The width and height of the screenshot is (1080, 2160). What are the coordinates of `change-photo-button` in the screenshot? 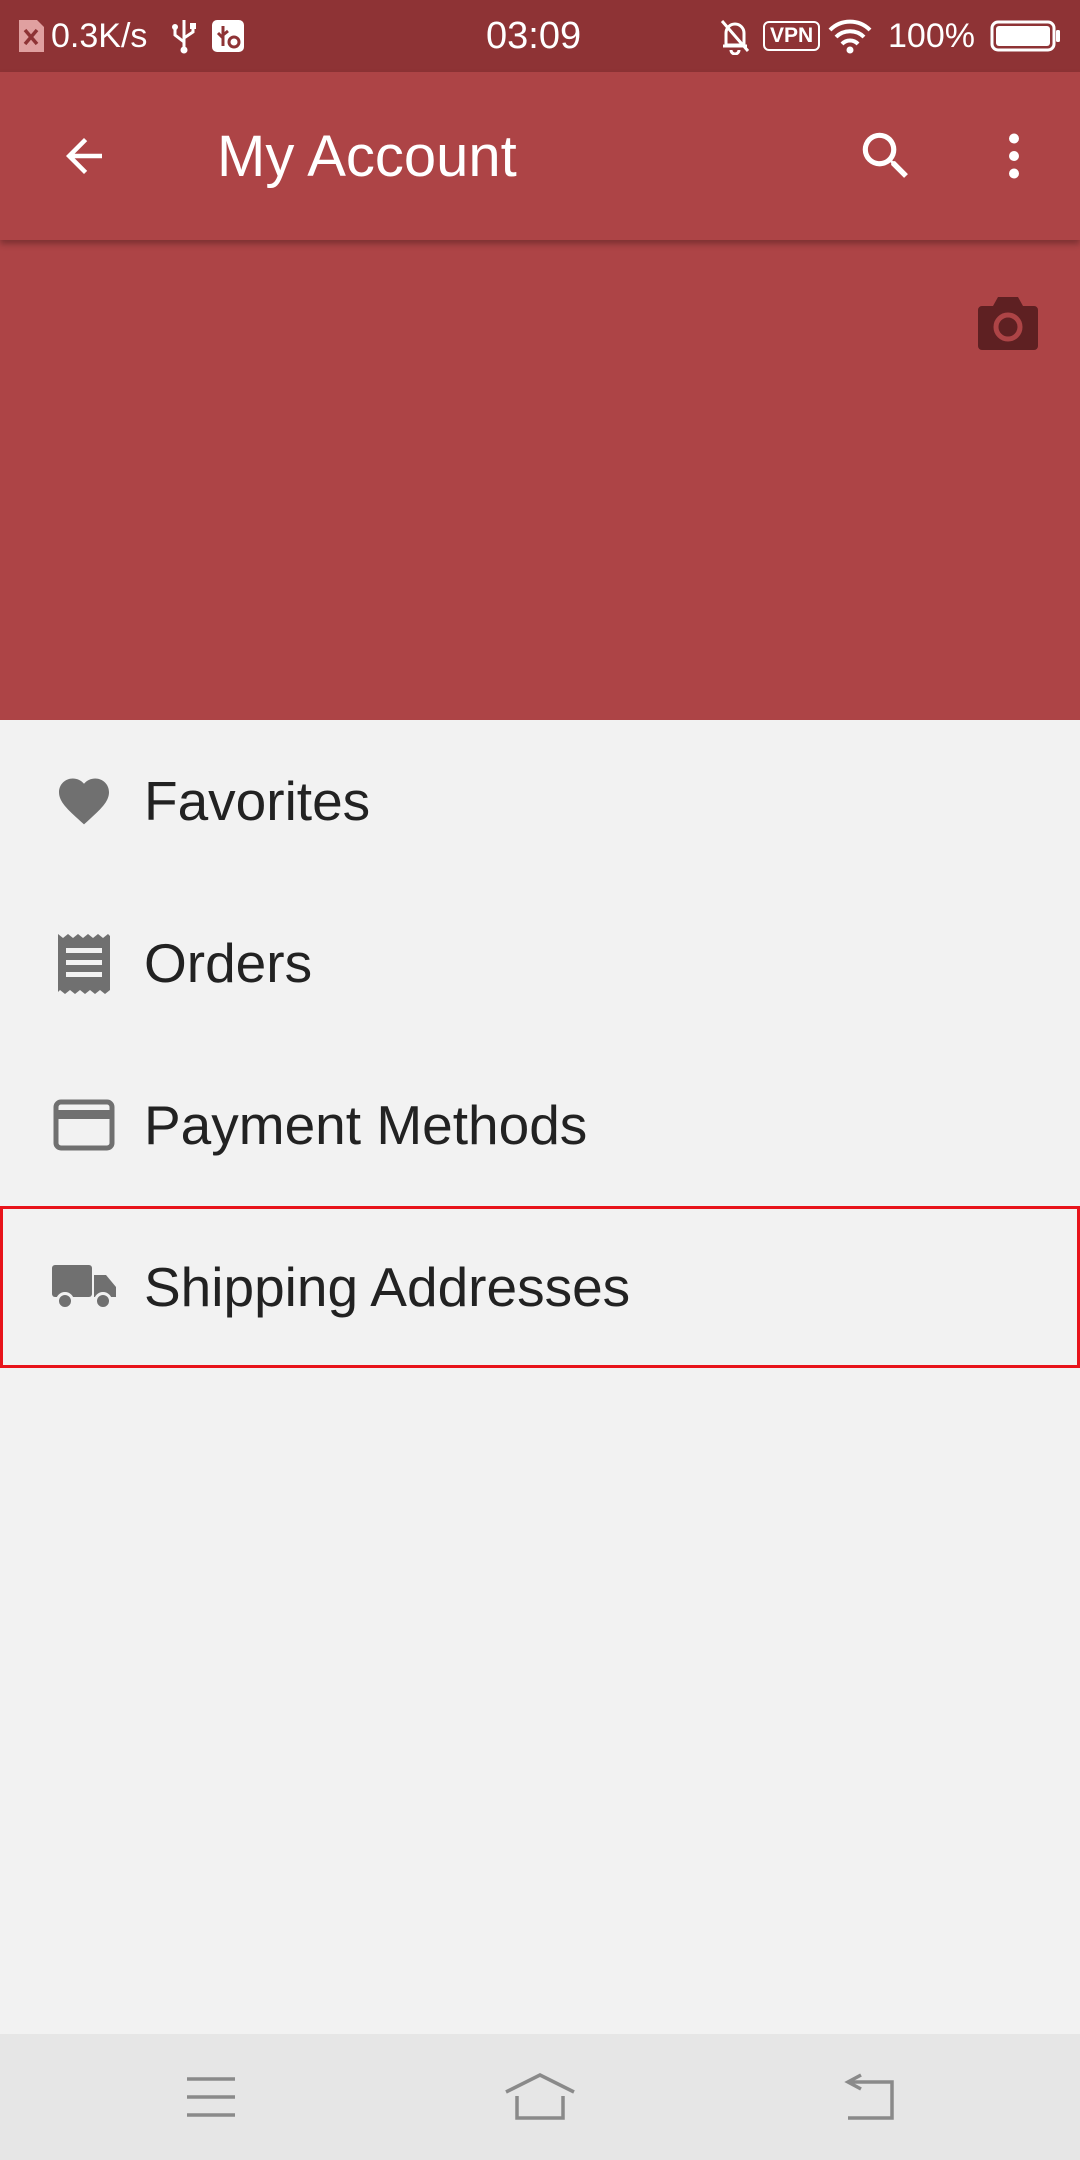 It's located at (1008, 323).